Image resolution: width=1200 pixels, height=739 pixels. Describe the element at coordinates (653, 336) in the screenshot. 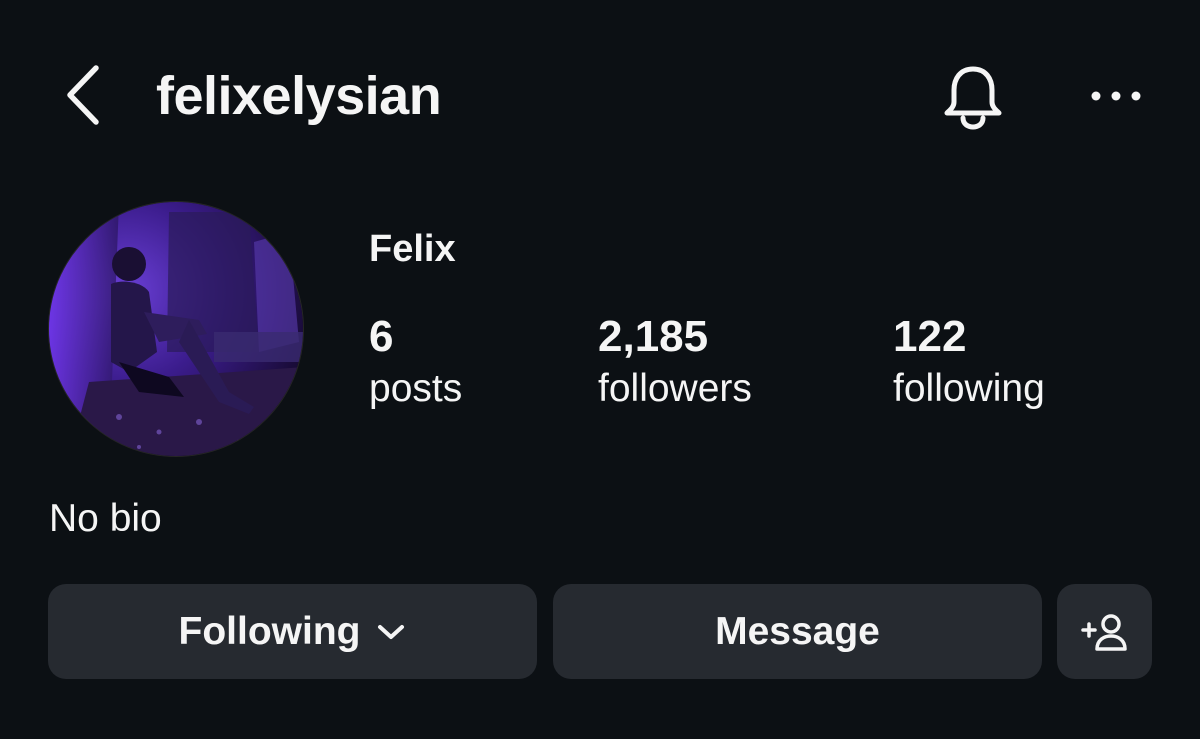

I see `followers-value: 2,185` at that location.